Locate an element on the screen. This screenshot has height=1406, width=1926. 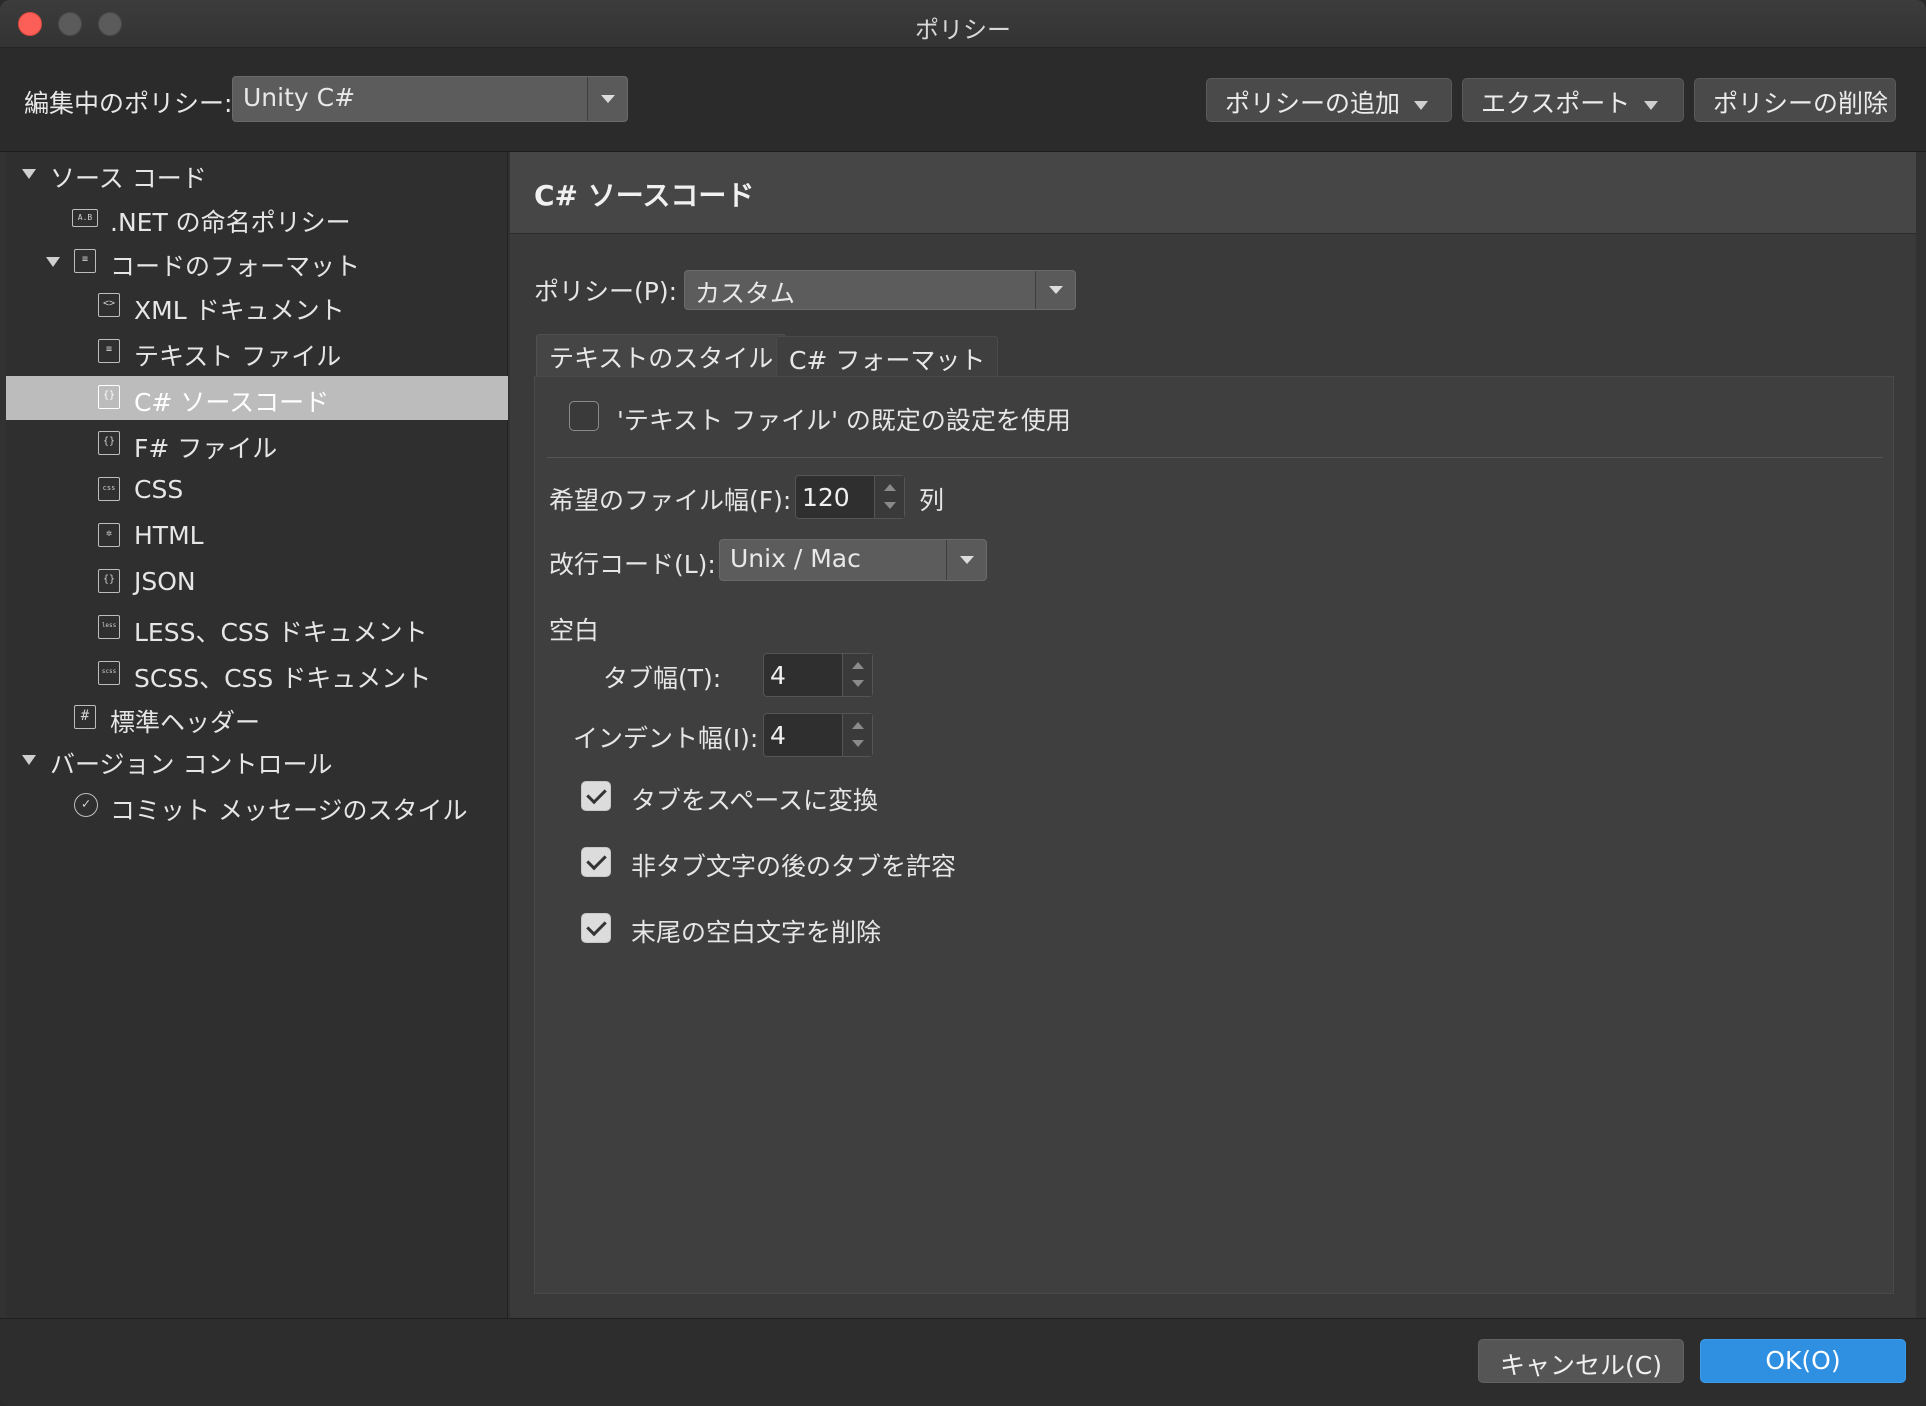
indent-width-label: インデント幅(I): is located at coordinates (666, 738).